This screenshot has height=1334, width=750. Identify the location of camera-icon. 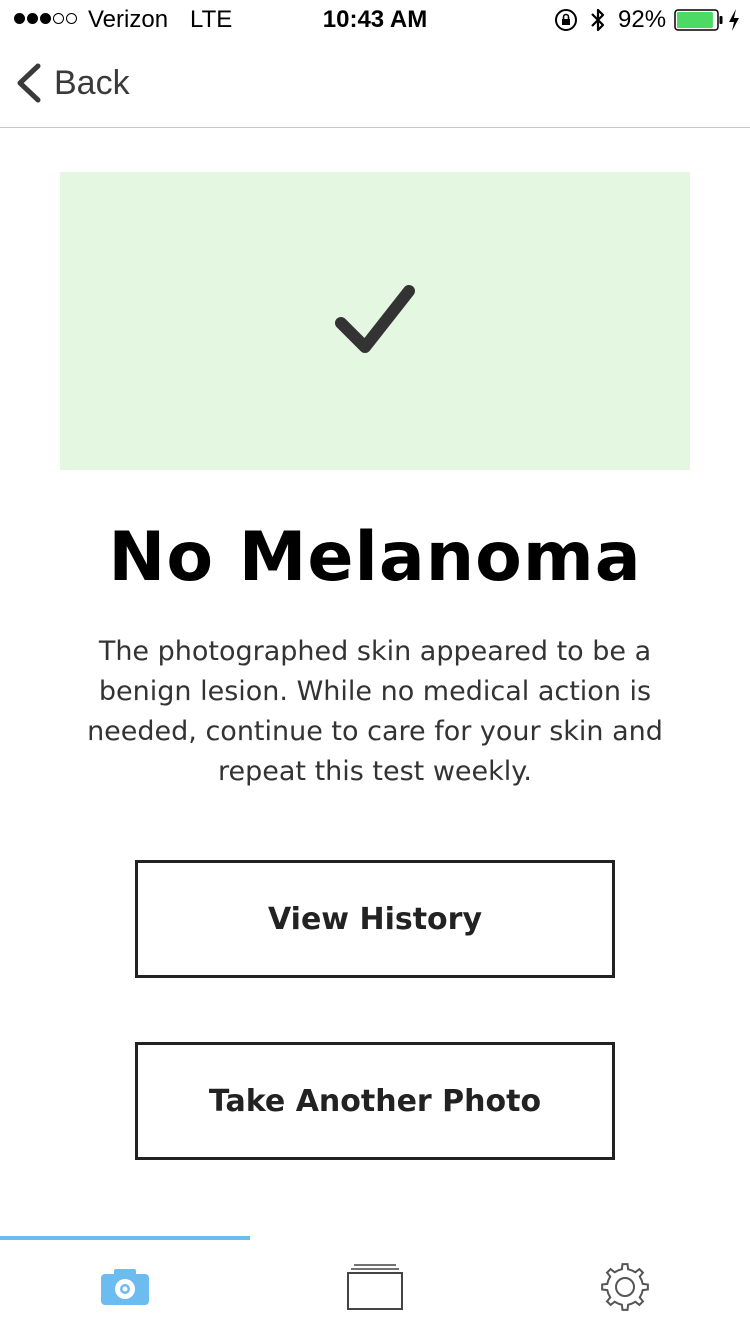
(125, 1287).